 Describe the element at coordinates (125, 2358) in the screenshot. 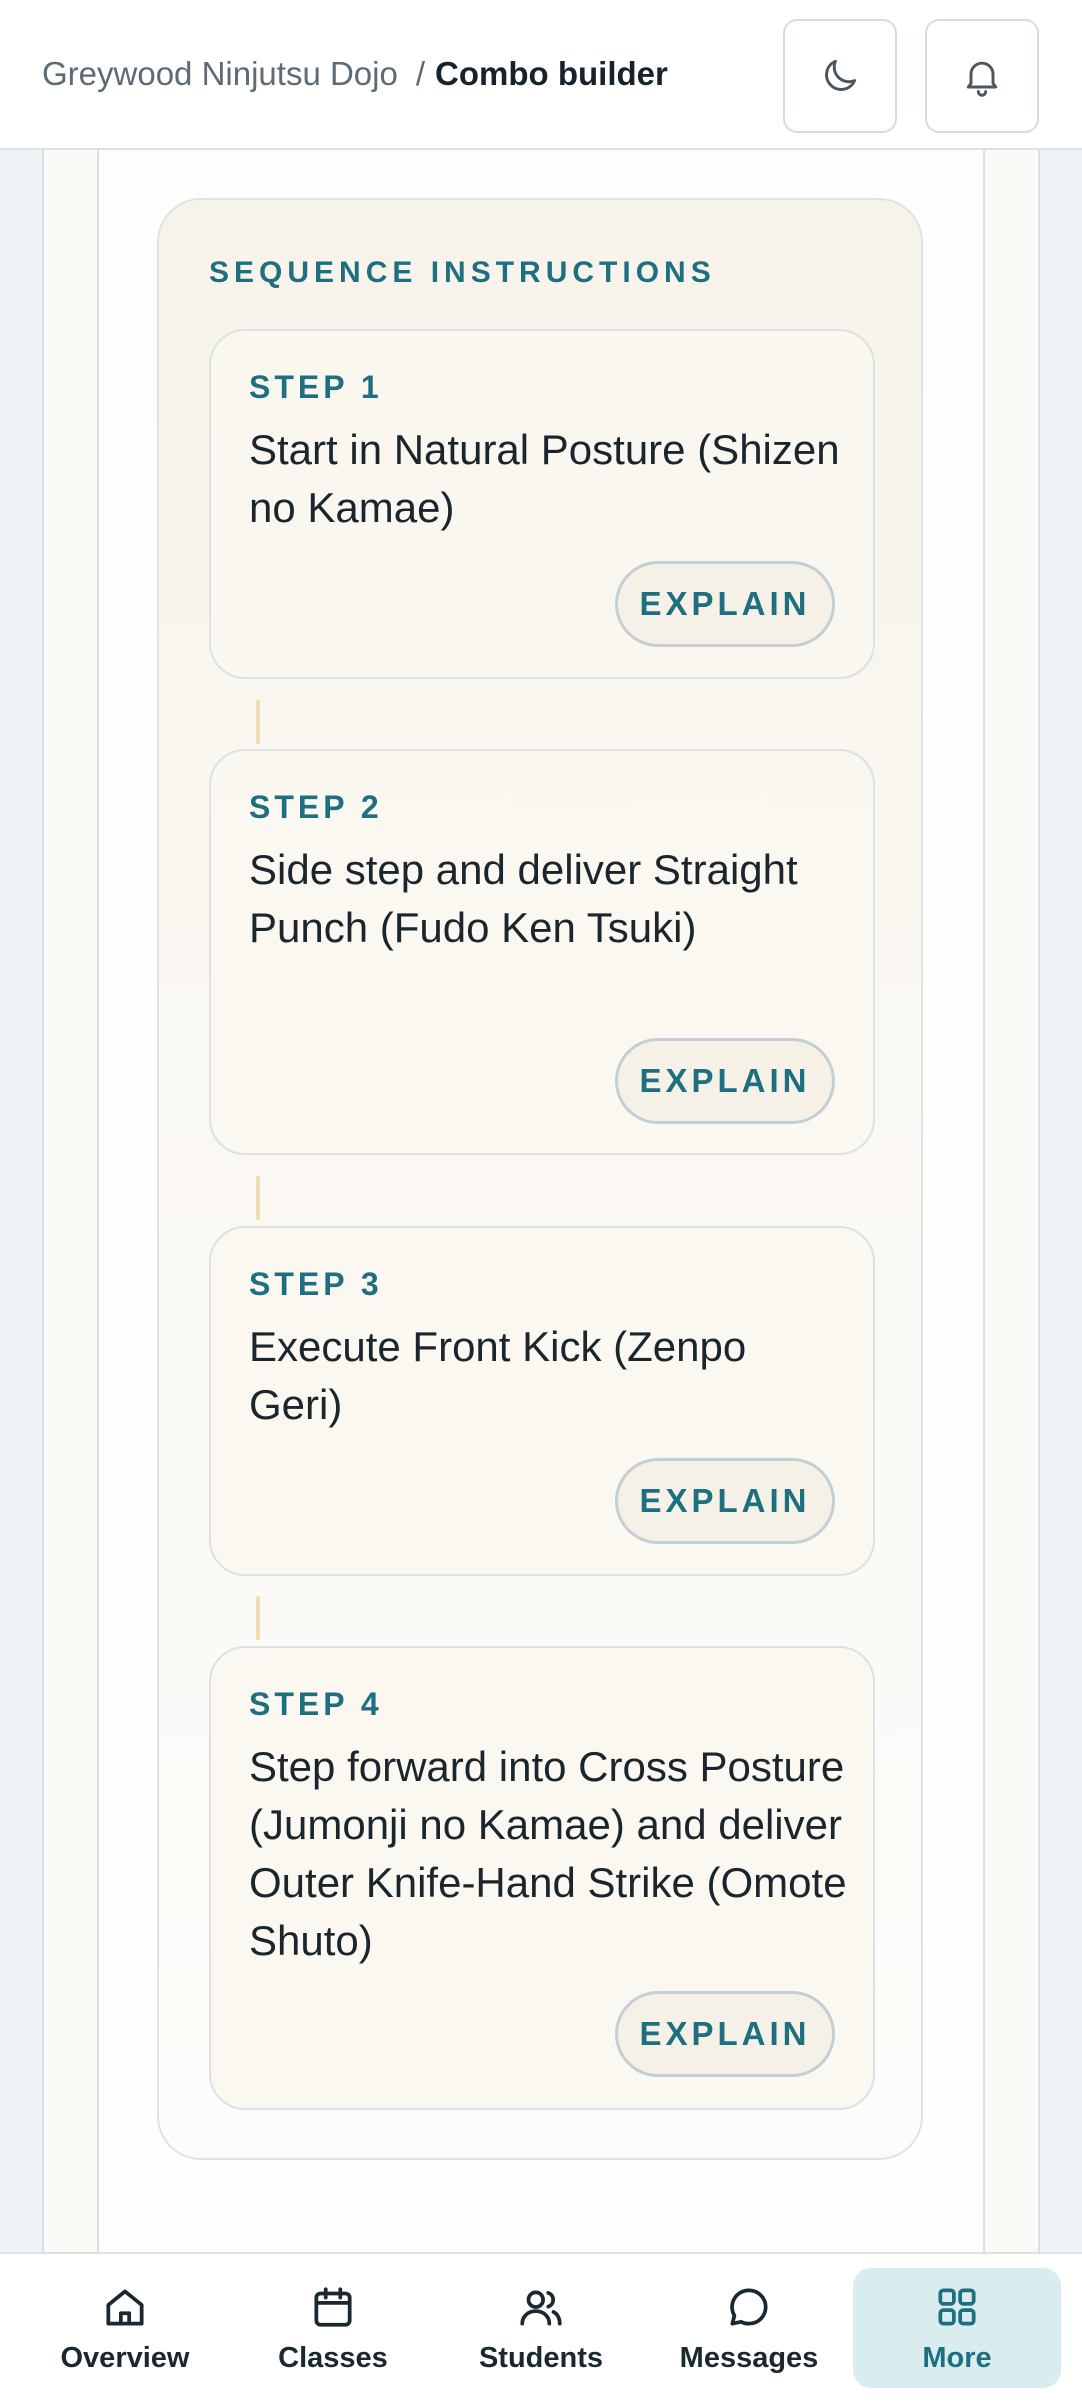

I see `nav-label: Overview` at that location.